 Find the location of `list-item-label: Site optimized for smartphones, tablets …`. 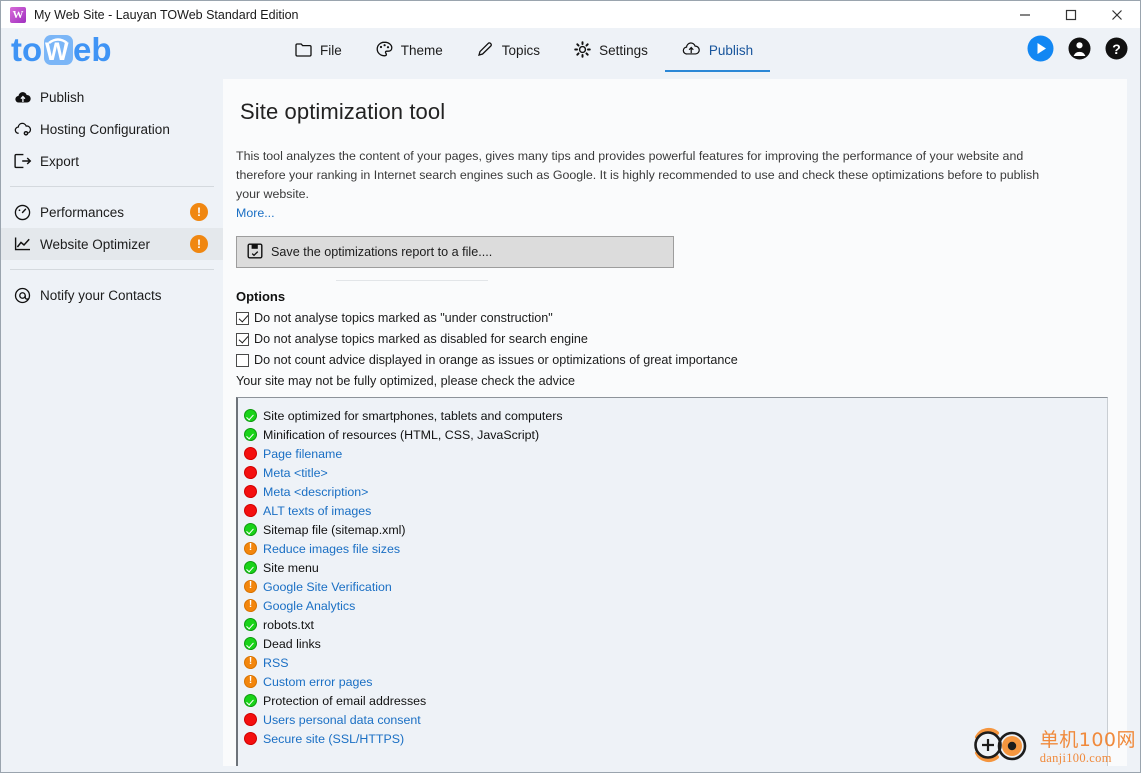

list-item-label: Site optimized for smartphones, tablets … is located at coordinates (413, 415).